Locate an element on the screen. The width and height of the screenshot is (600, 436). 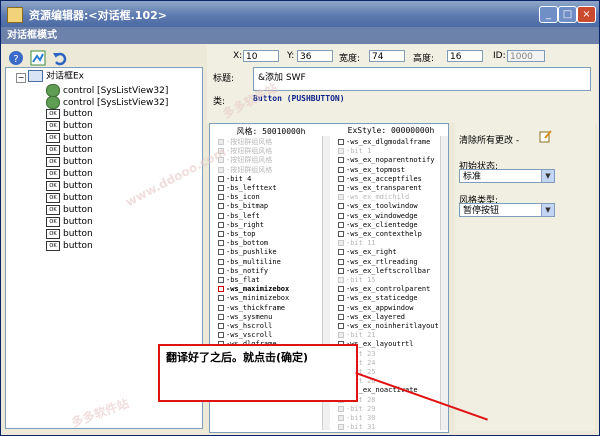
exstyle-checkbox: -ws_ex_topmost is located at coordinates (371, 170).